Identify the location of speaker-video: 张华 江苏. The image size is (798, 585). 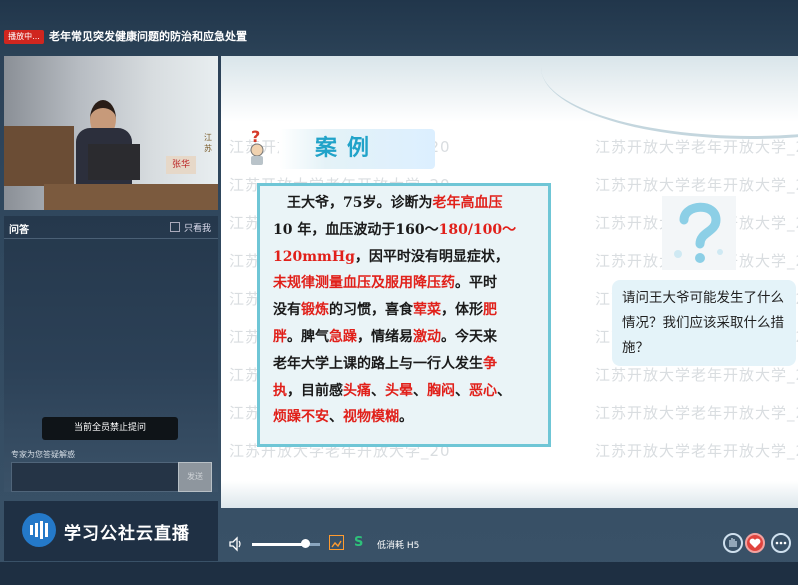
(111, 133).